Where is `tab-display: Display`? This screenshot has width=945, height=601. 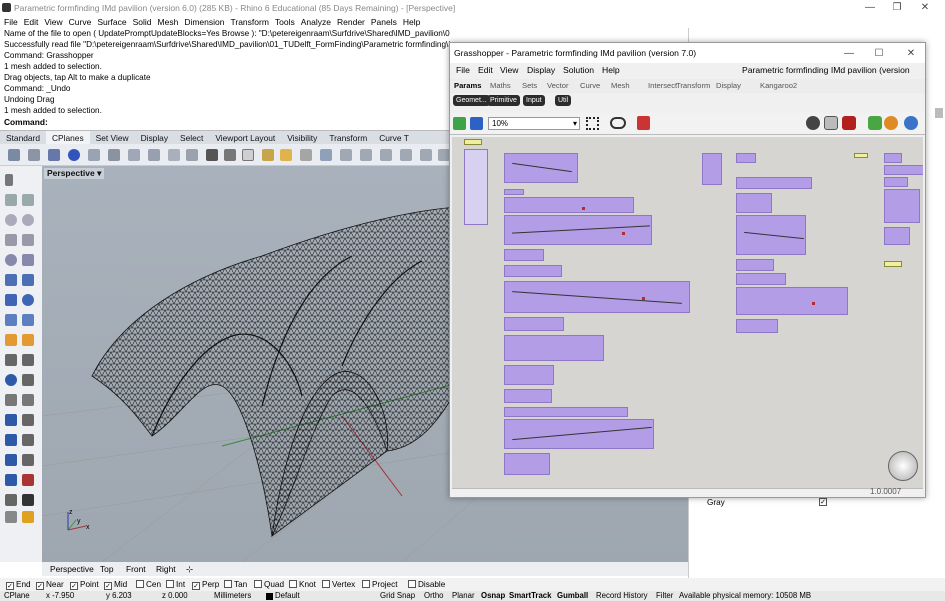
tab-display: Display is located at coordinates (154, 138).